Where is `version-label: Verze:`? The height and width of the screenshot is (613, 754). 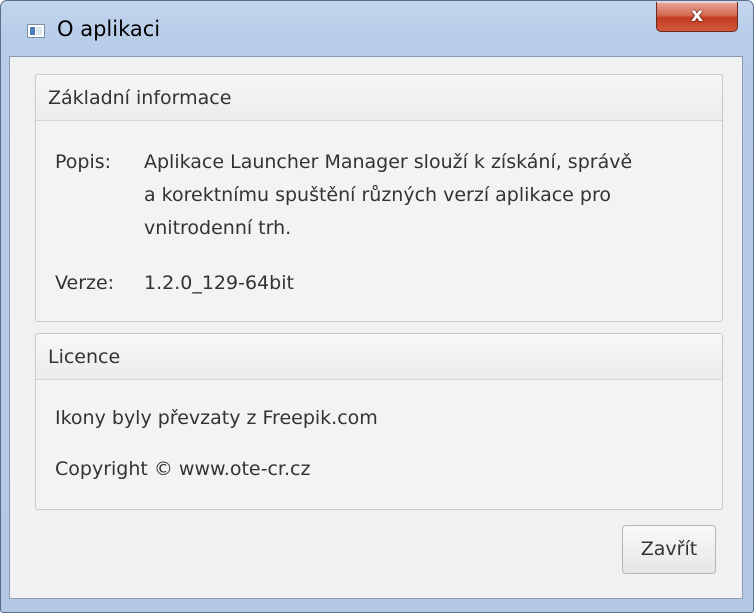 version-label: Verze: is located at coordinates (85, 283).